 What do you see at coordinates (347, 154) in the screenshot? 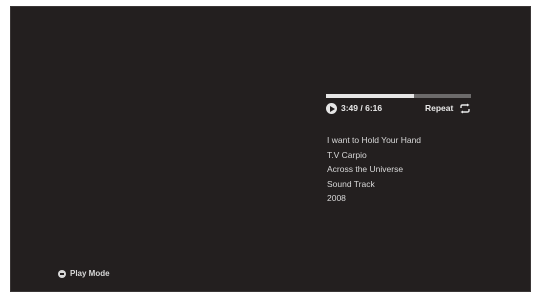
I see `track-artist: T.V Carpio` at bounding box center [347, 154].